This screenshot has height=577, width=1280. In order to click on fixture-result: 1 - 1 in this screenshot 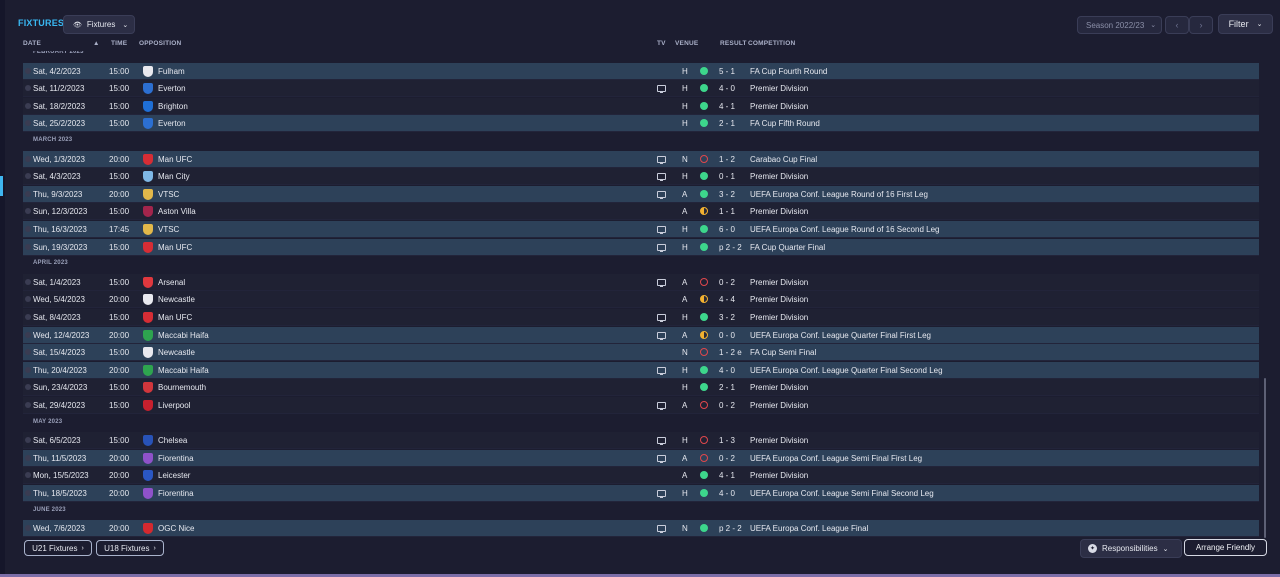, I will do `click(727, 211)`.